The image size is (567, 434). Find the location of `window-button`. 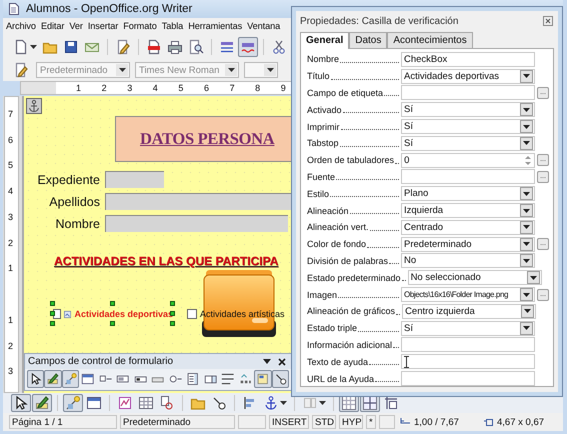

window-button is located at coordinates (94, 403).